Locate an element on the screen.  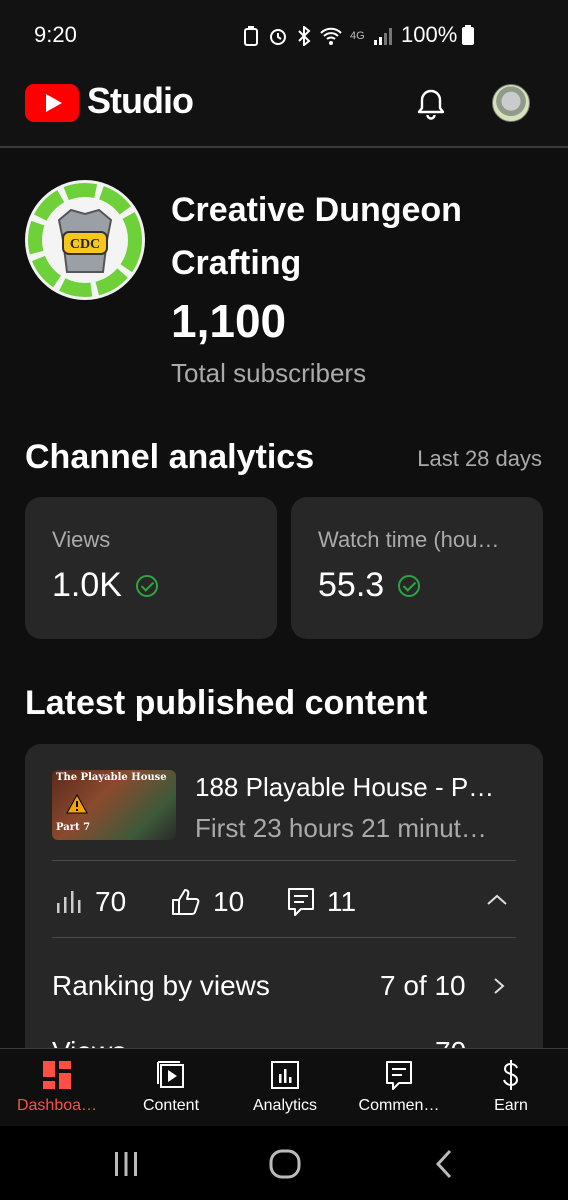
wifi-icon is located at coordinates (331, 36).